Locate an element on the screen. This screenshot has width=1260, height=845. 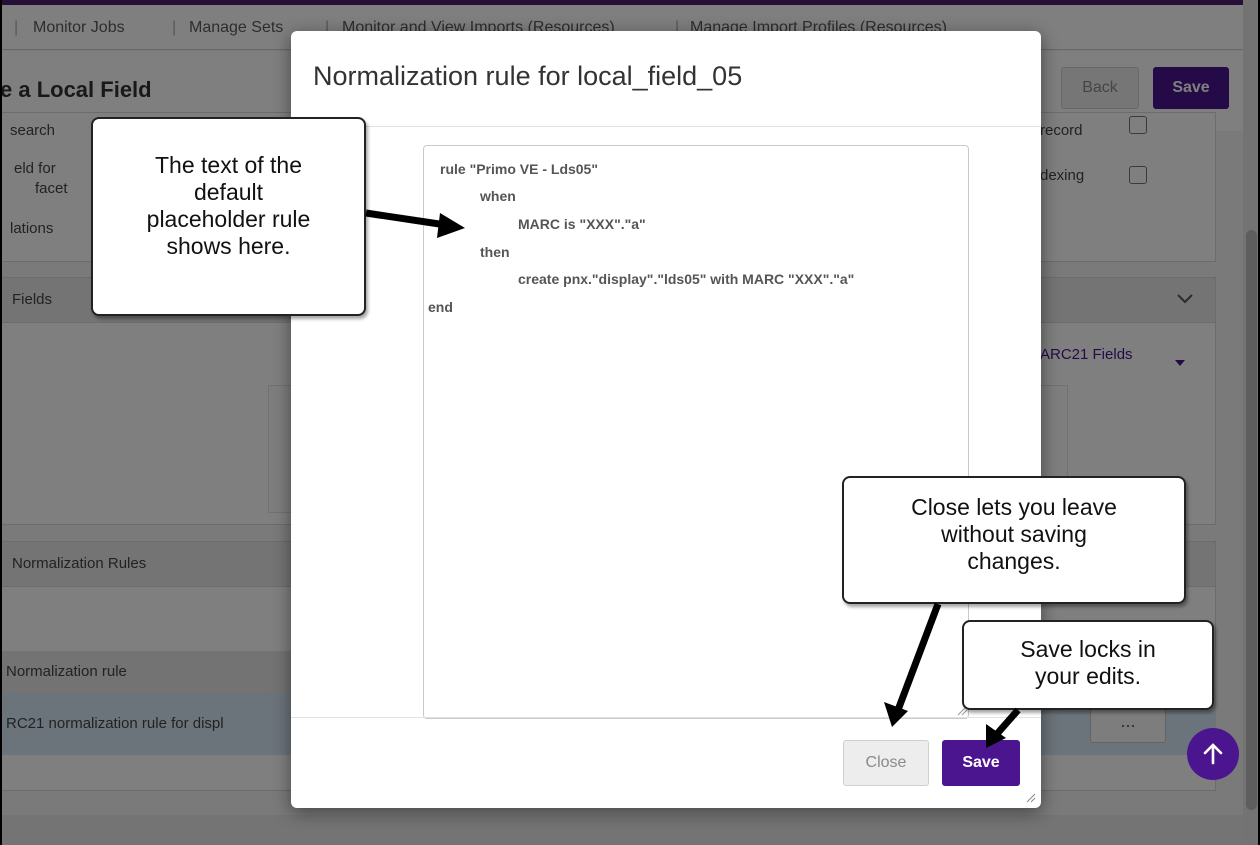
callout-line: your edits. is located at coordinates (1088, 676).